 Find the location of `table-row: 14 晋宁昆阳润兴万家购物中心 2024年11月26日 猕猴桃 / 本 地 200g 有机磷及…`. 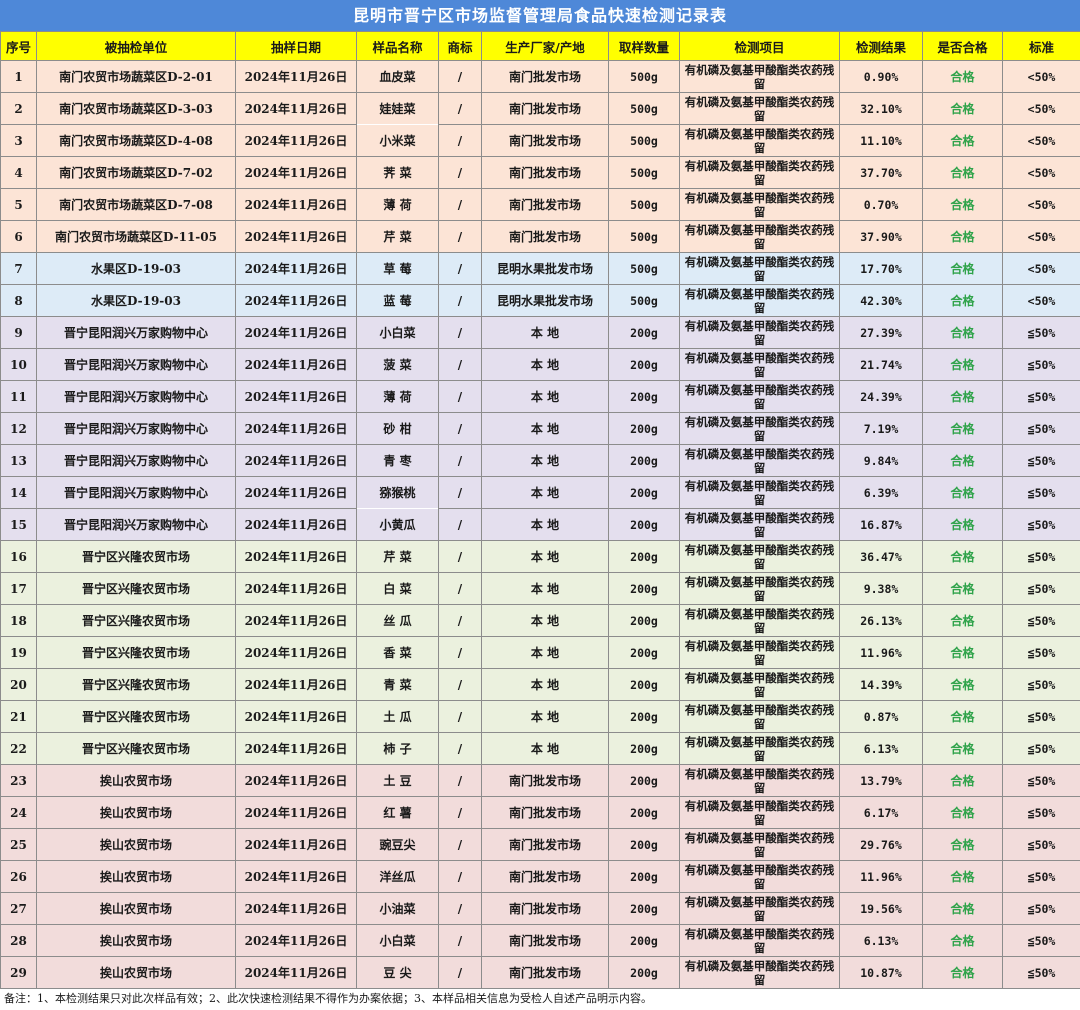

table-row: 14 晋宁昆阳润兴万家购物中心 2024年11月26日 猕猴桃 / 本 地 200g 有机磷及… is located at coordinates (540, 492).